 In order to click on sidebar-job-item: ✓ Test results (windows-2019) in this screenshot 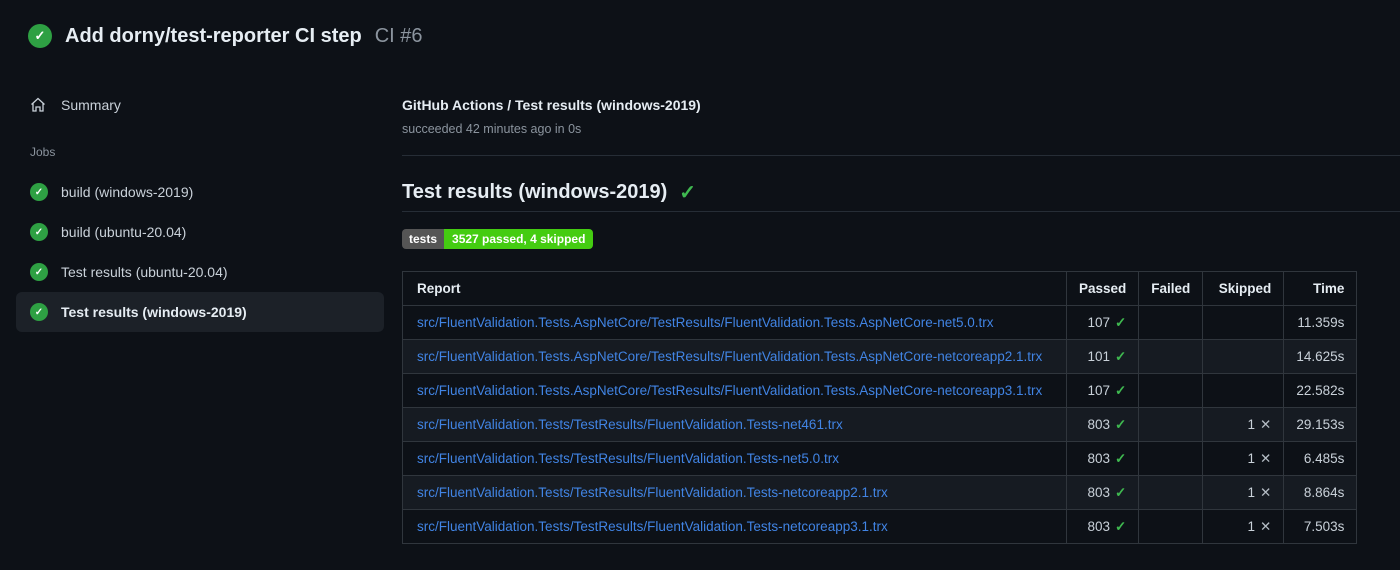, I will do `click(200, 312)`.